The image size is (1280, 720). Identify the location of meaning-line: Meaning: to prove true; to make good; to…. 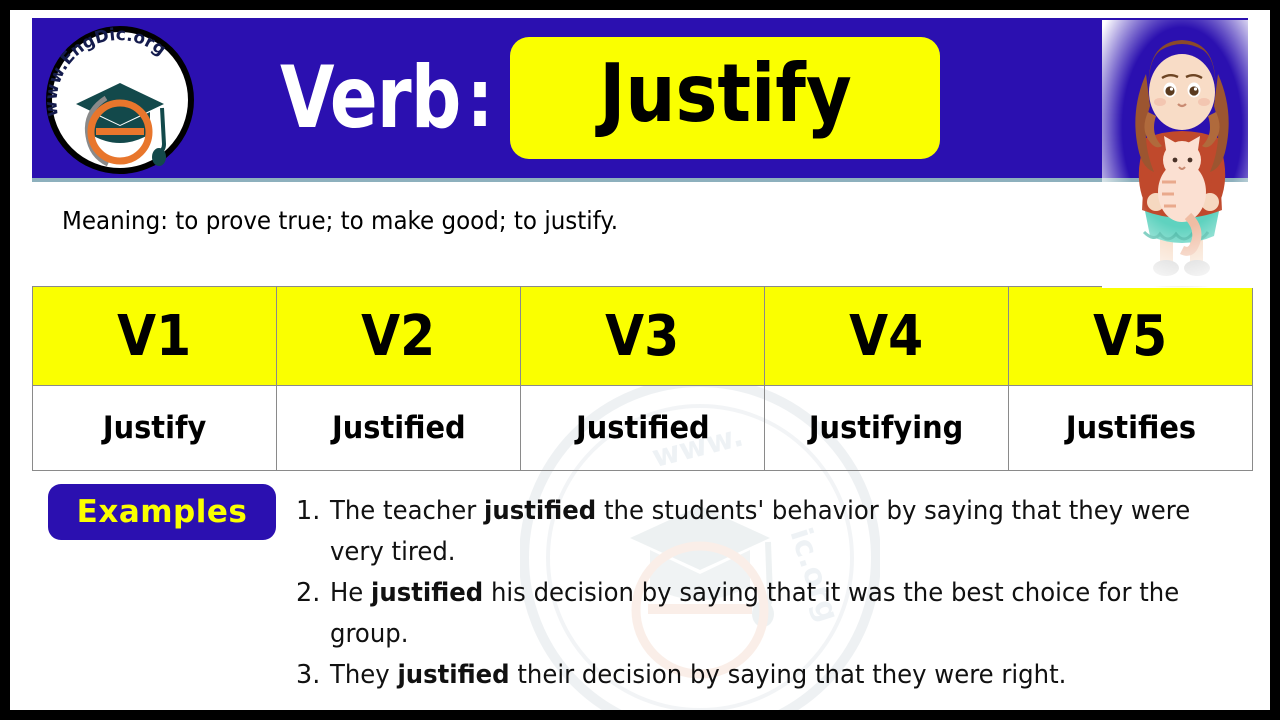
(340, 220).